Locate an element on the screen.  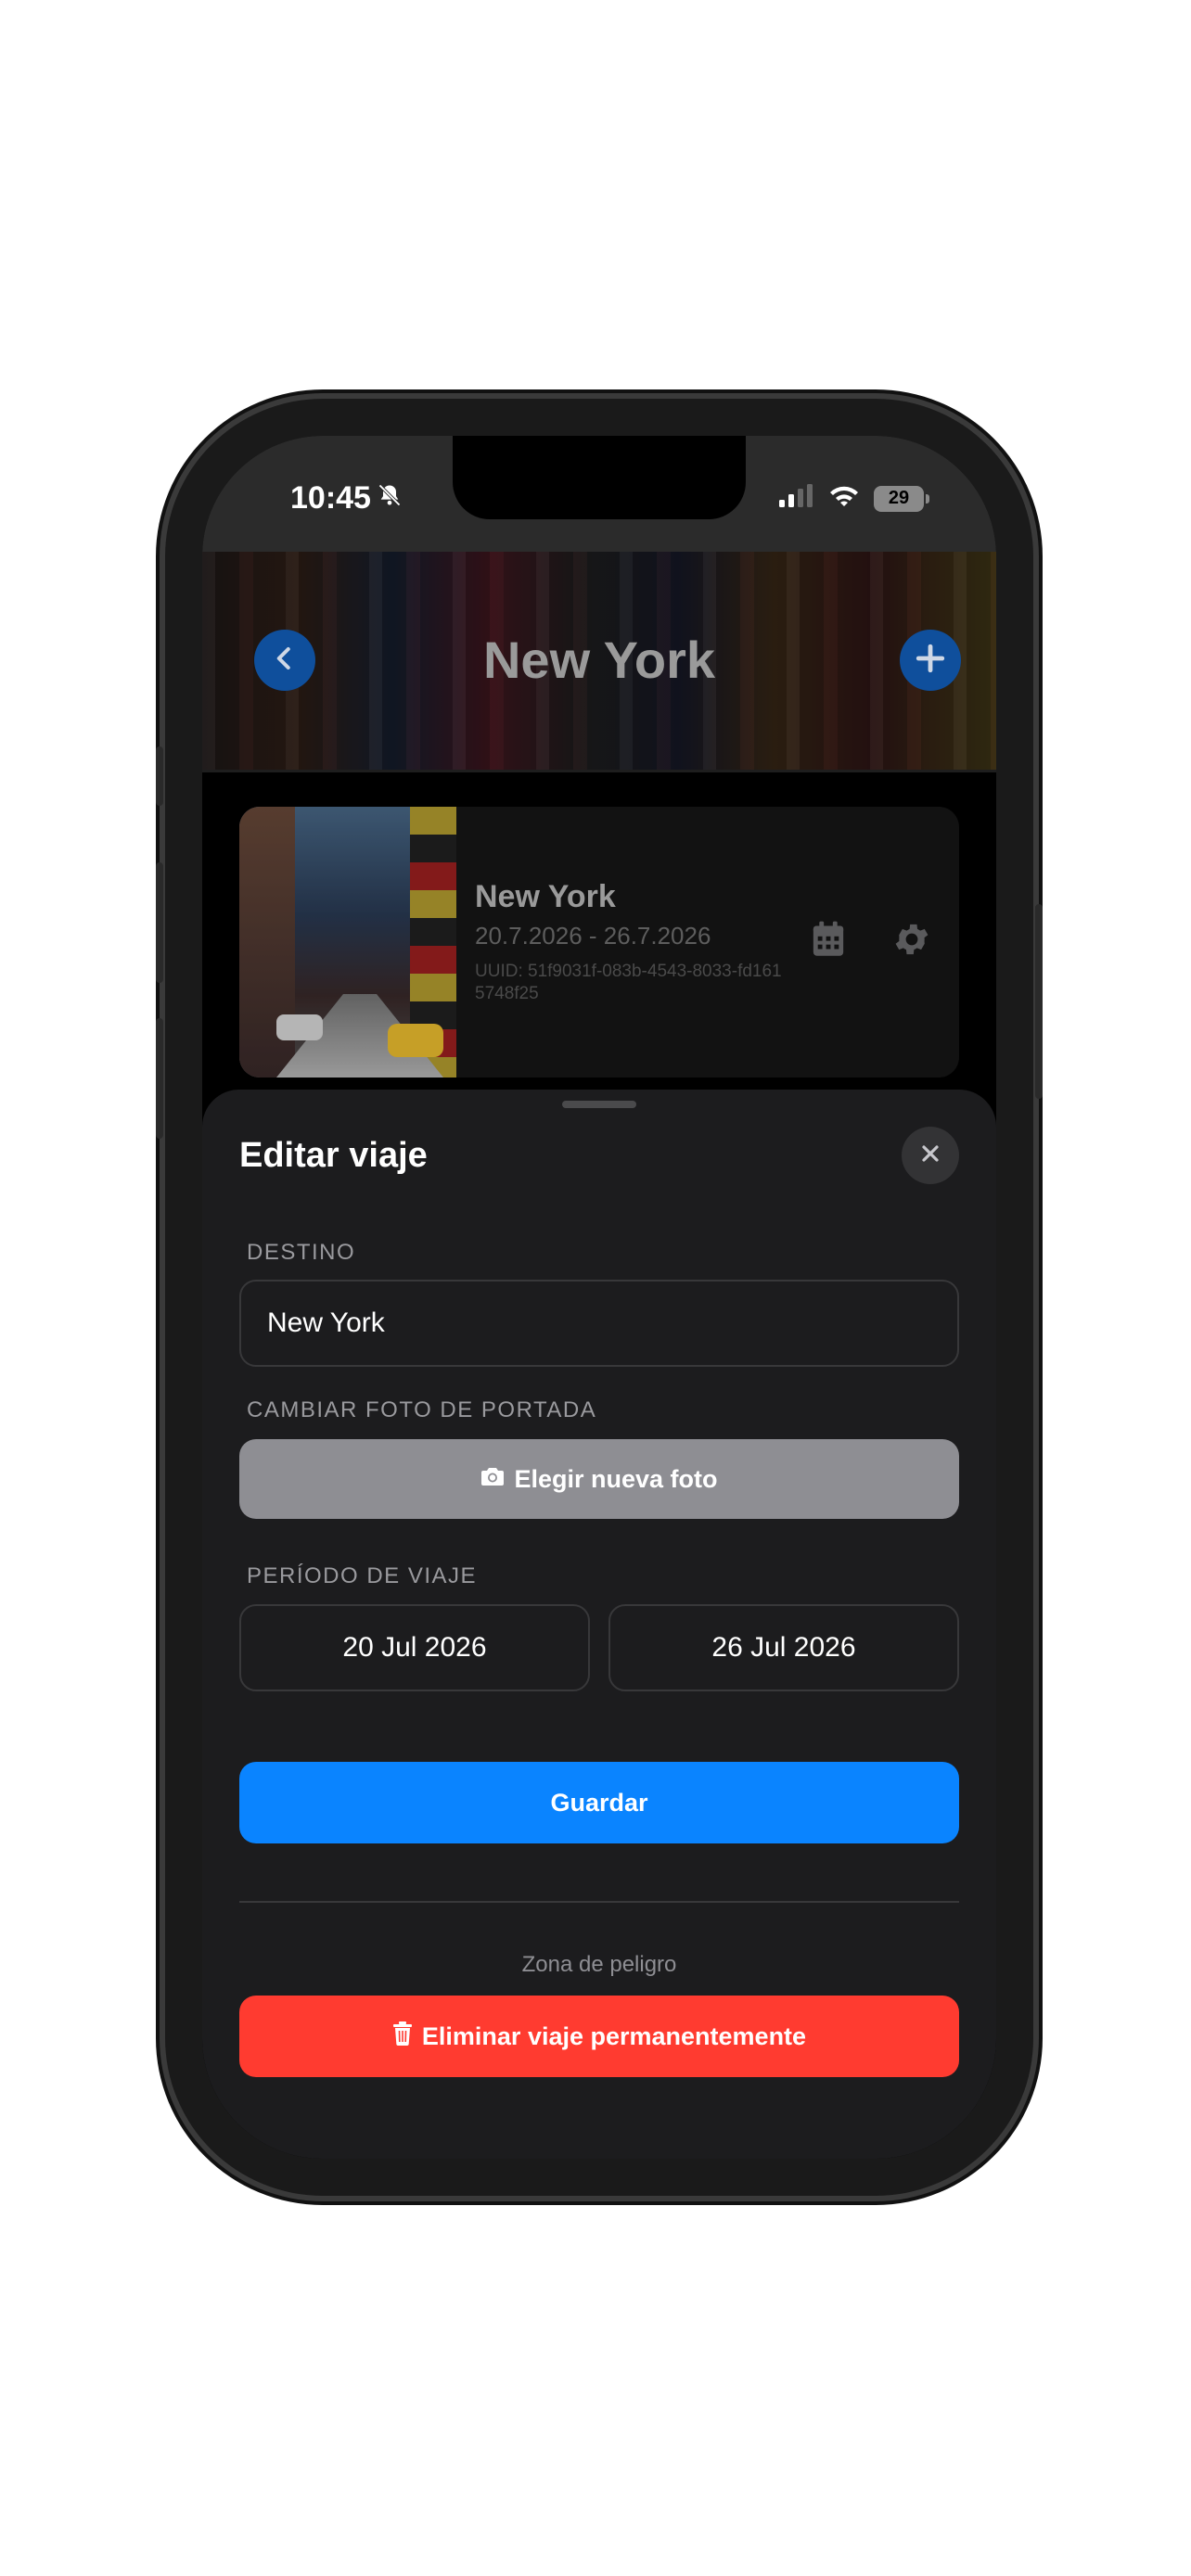
end-date-value: 26 Jul 2026 is located at coordinates (783, 1647).